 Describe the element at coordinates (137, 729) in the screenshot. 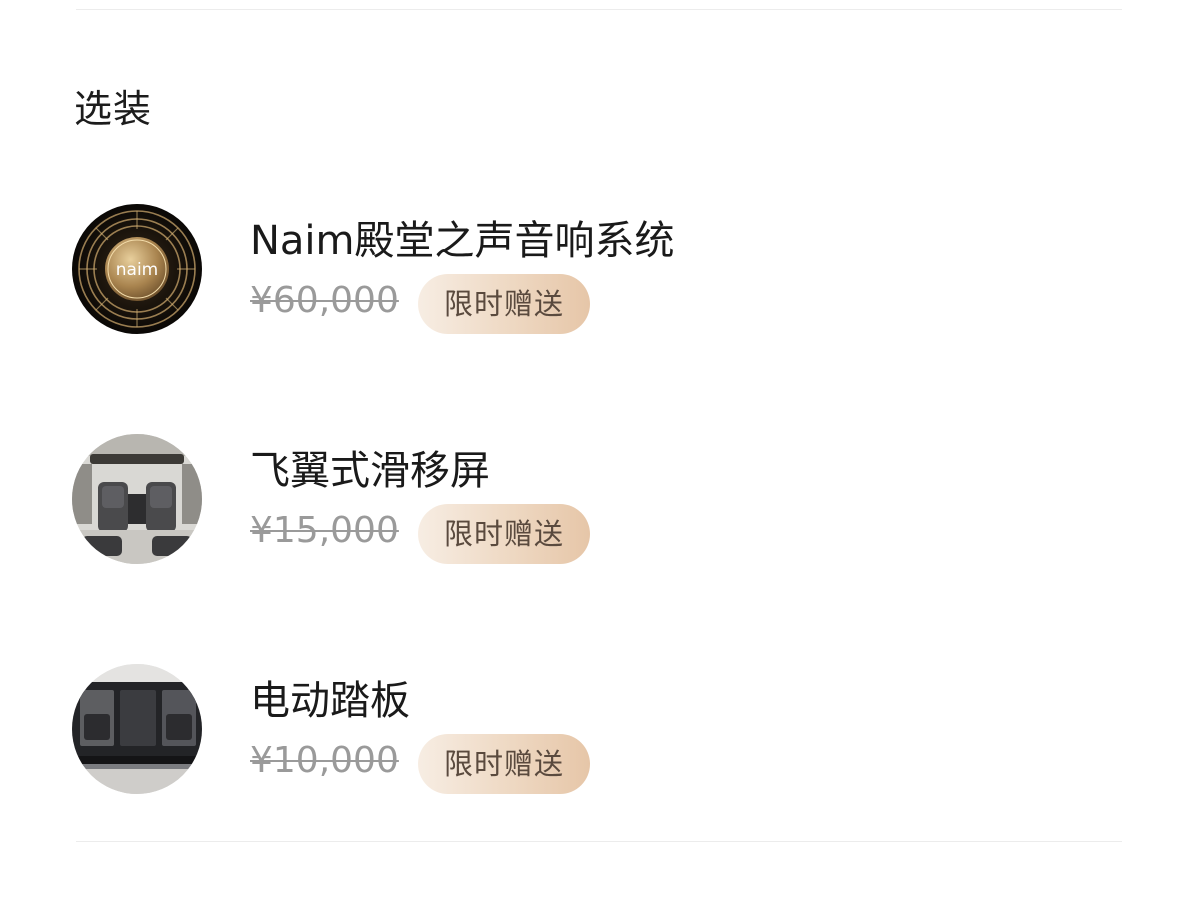

I see `running-board-thumbnail` at that location.